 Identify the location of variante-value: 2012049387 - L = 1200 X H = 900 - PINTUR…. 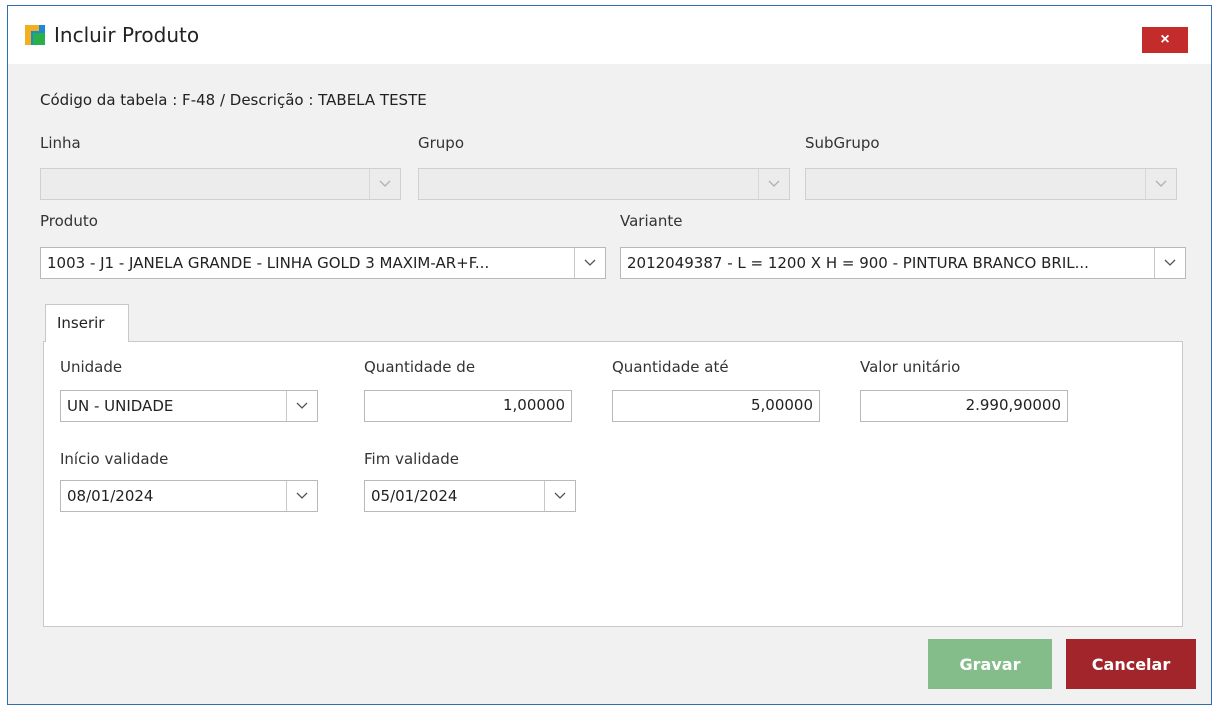
(858, 263).